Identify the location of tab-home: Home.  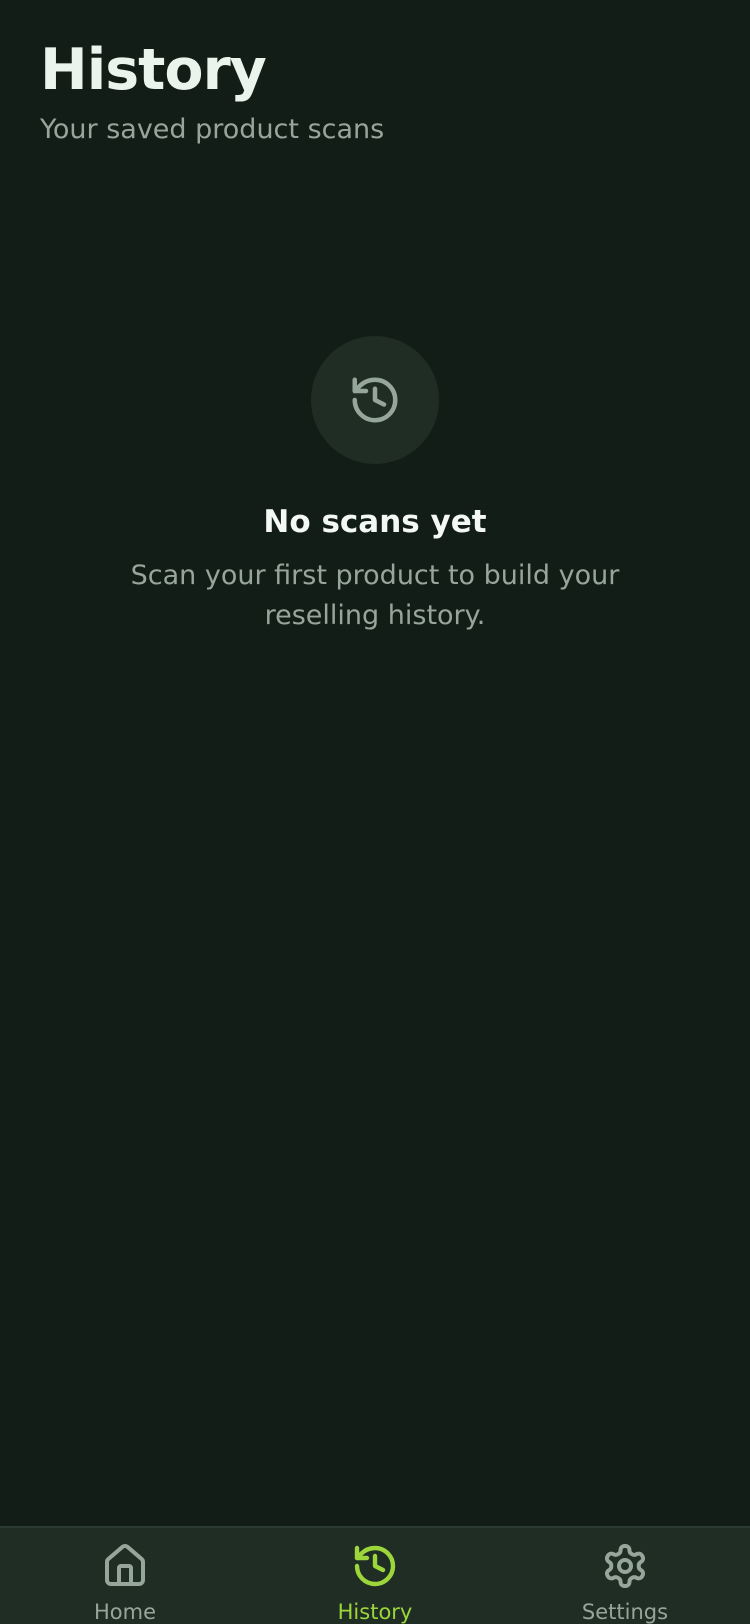
(125, 1583).